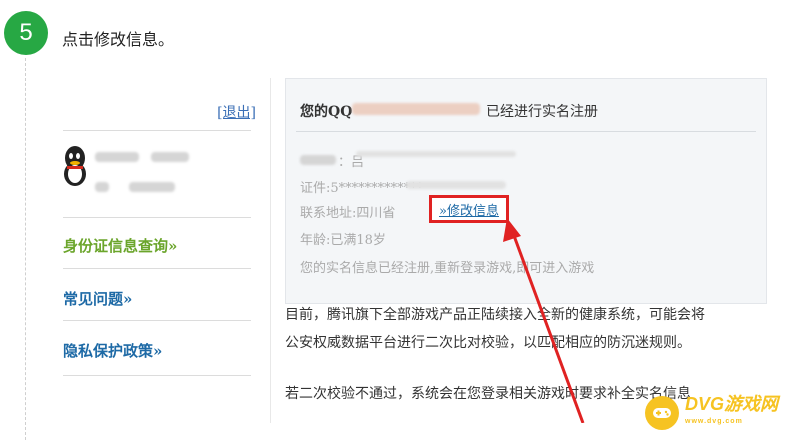  Describe the element at coordinates (26, 33) in the screenshot. I see `step-number-badge: 5` at that location.